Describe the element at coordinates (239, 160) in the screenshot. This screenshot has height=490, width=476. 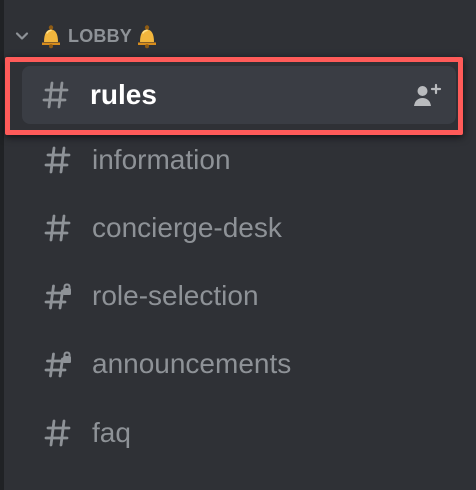
I see `channel-information: information` at that location.